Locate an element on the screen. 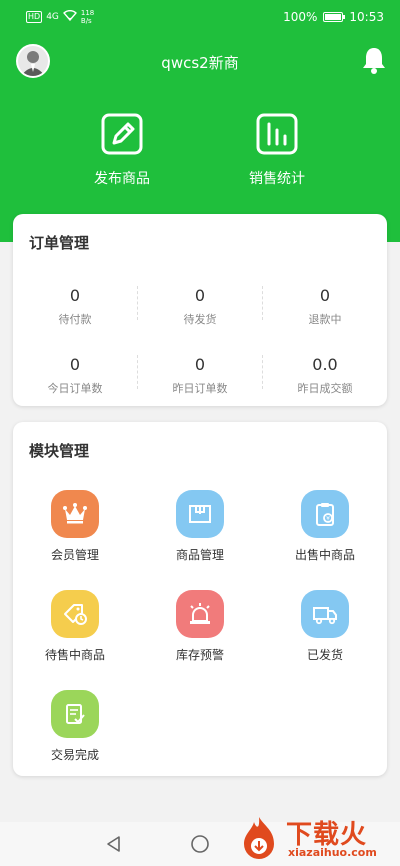 This screenshot has width=400, height=866. home-icon is located at coordinates (200, 846).